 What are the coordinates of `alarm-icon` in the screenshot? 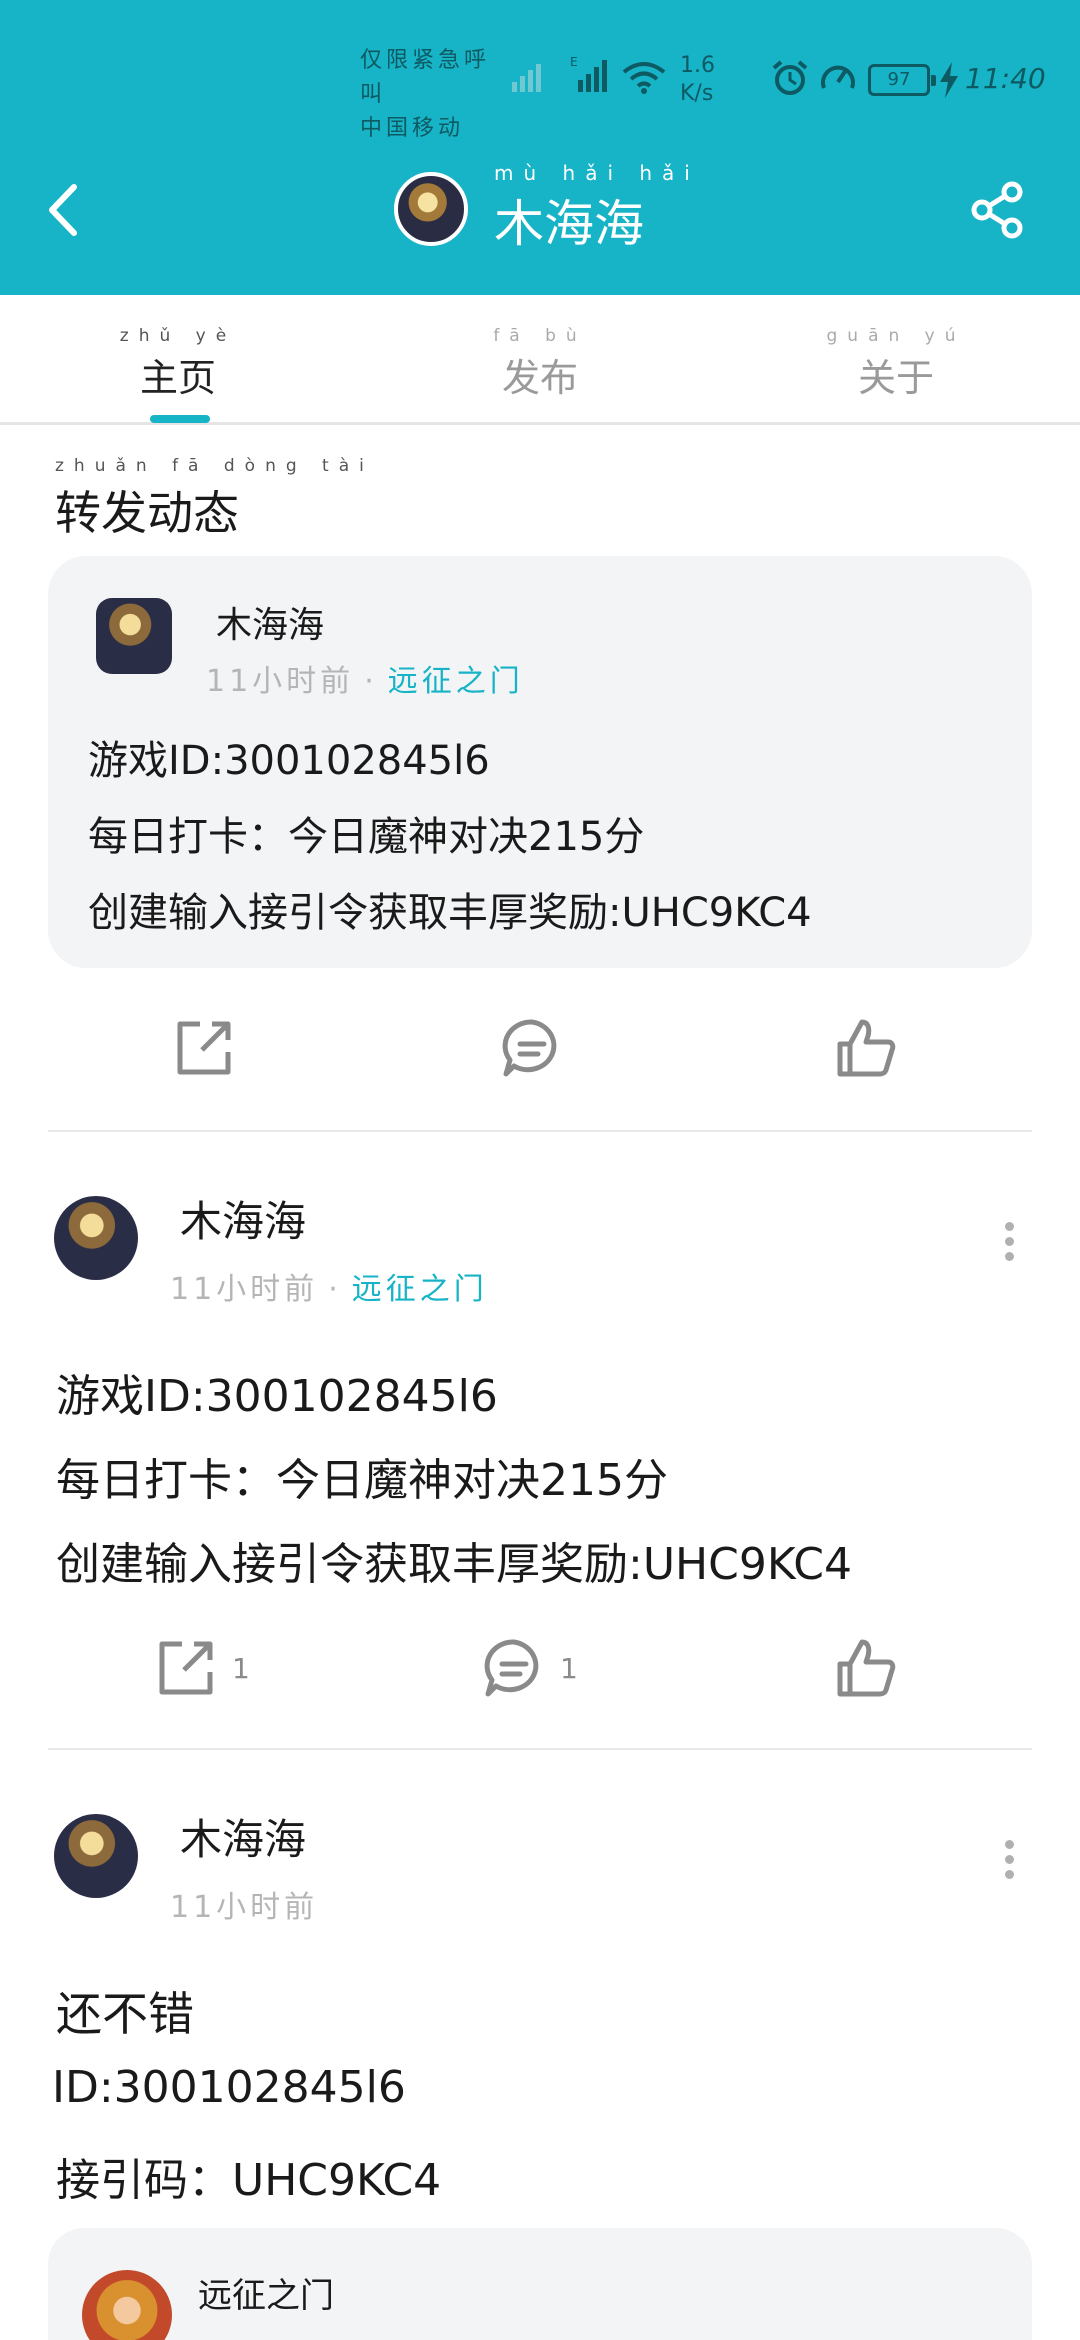 It's located at (790, 77).